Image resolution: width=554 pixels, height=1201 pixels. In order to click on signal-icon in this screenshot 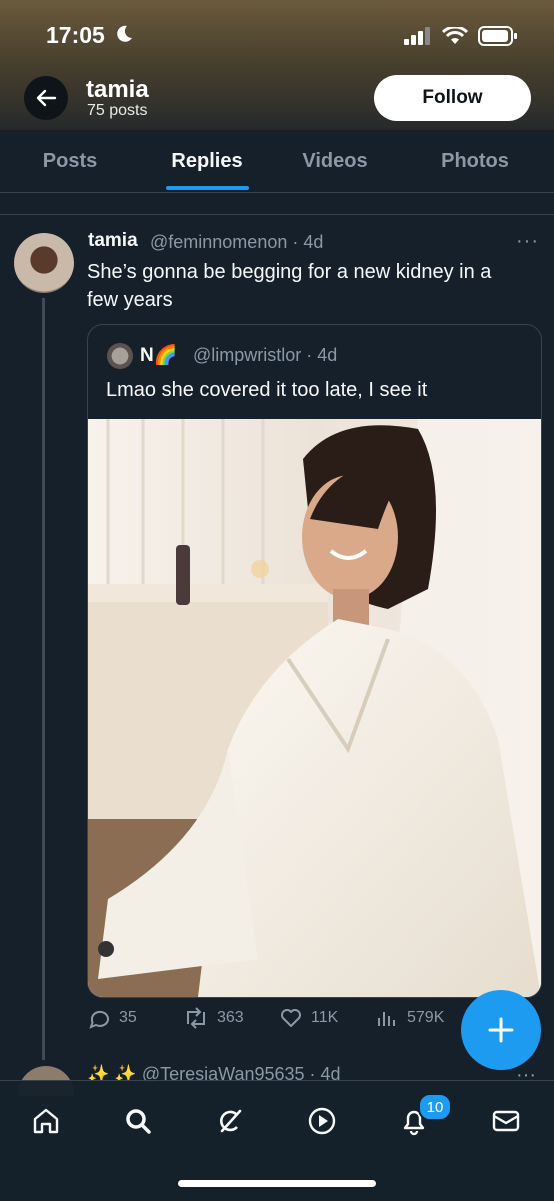, I will do `click(417, 36)`.